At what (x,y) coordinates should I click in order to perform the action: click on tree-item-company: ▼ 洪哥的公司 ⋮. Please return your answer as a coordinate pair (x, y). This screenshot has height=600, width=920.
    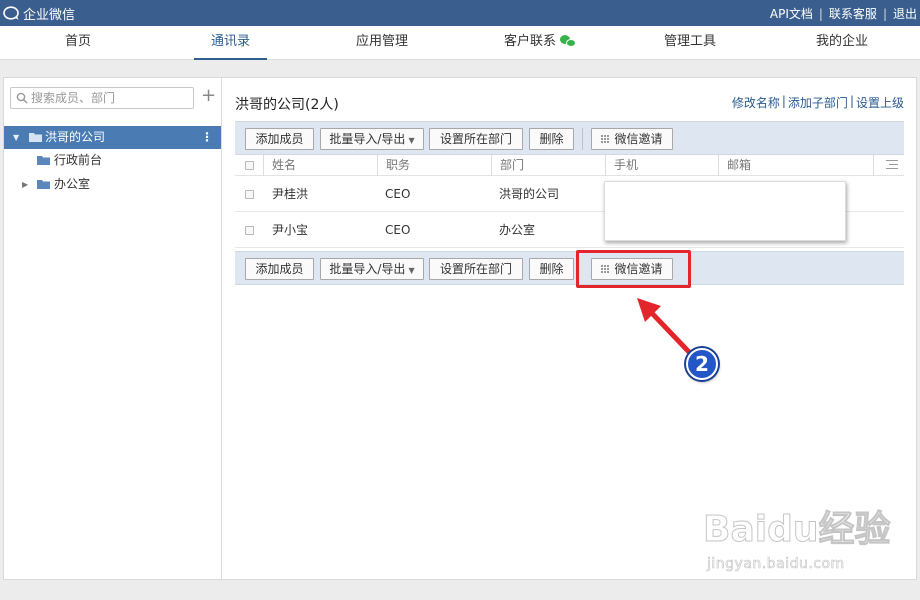
    Looking at the image, I should click on (112, 137).